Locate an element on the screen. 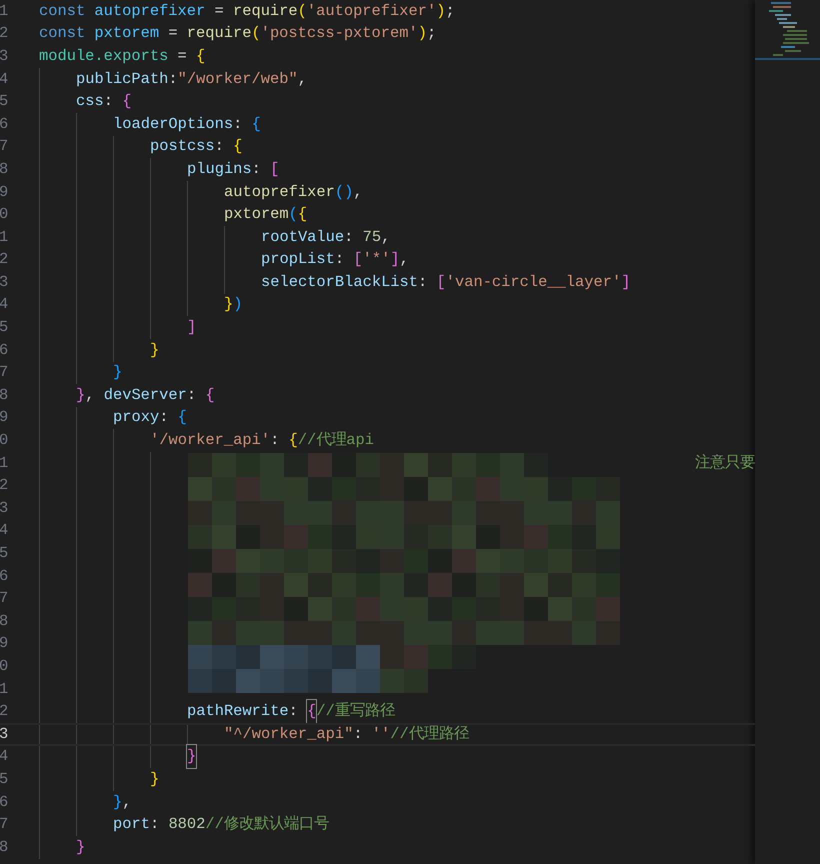  code-comment: 注意只要 is located at coordinates (725, 463).